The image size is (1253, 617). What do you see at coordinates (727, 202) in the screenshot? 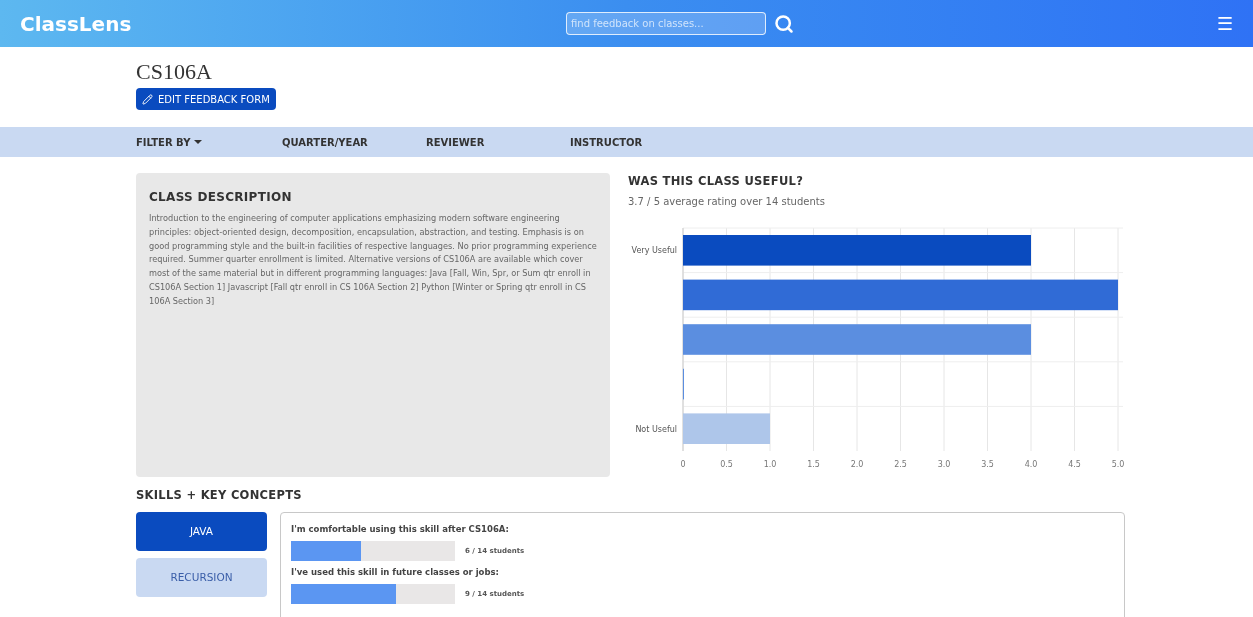
I see `rating-summary: 3.7 / 5 average rating over 14 students` at bounding box center [727, 202].